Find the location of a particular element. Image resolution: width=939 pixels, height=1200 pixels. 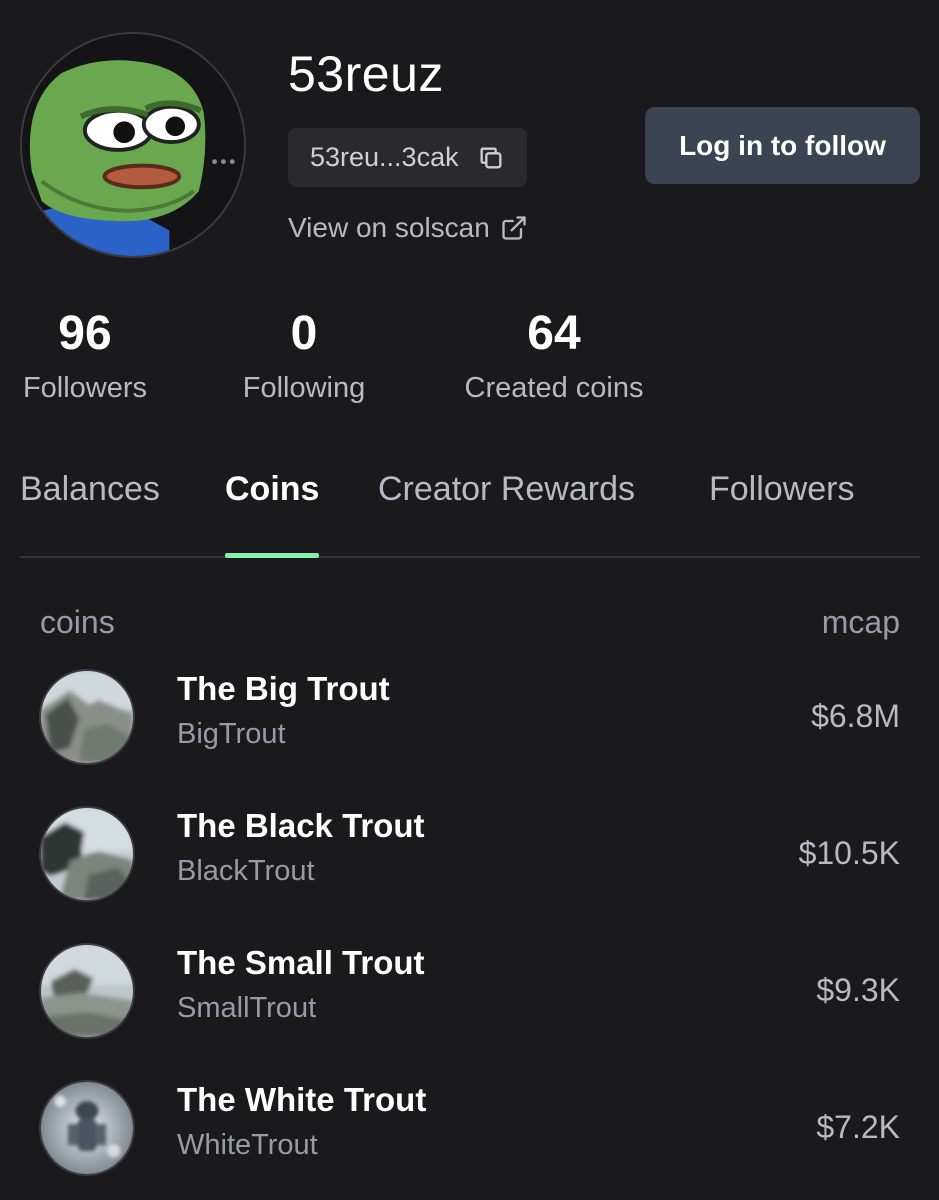

coin-row: The Black Trout BlackTrout $10.5K is located at coordinates (460, 855).